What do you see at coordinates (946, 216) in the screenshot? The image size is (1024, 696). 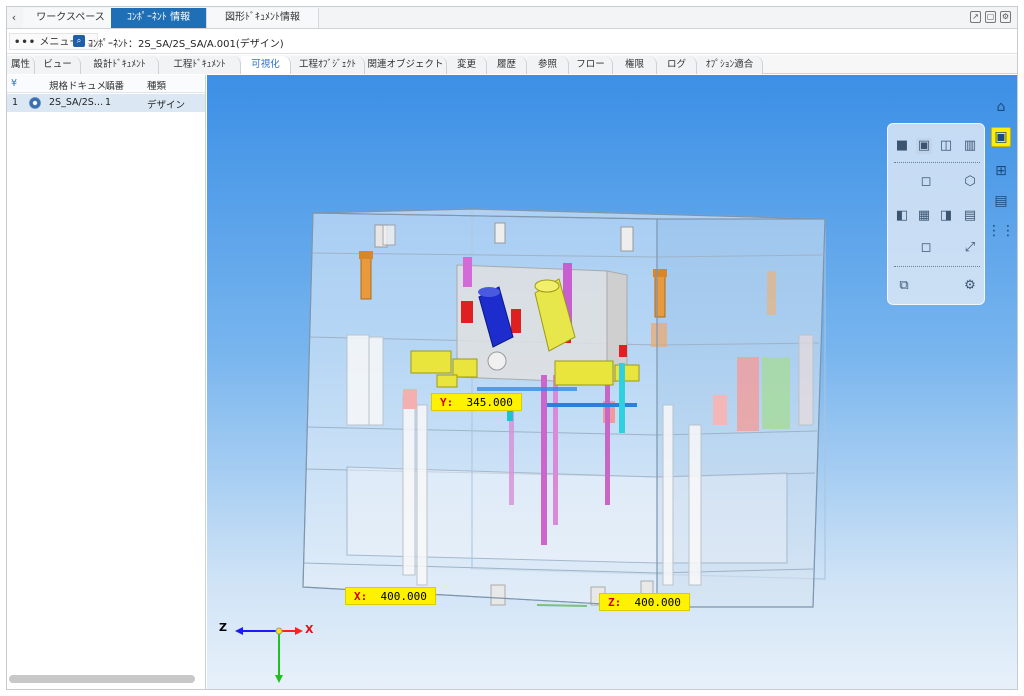 I see `view-right-icon: ◨` at bounding box center [946, 216].